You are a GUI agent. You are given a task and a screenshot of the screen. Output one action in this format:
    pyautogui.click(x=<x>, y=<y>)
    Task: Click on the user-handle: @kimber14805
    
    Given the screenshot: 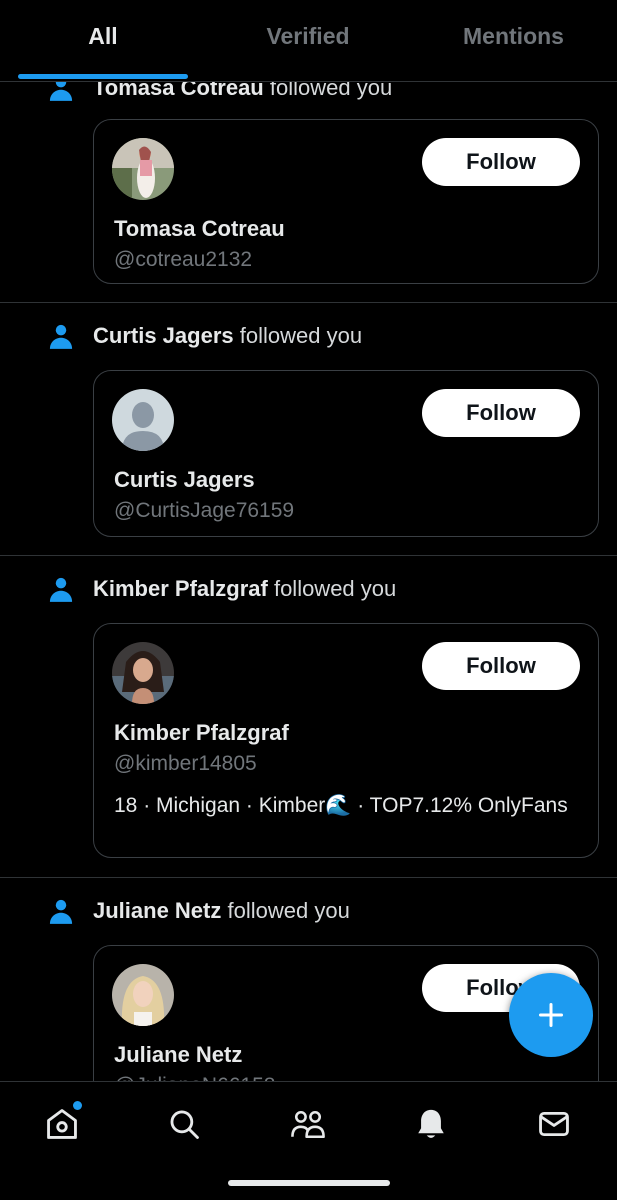 What is the action you would take?
    pyautogui.click(x=185, y=763)
    